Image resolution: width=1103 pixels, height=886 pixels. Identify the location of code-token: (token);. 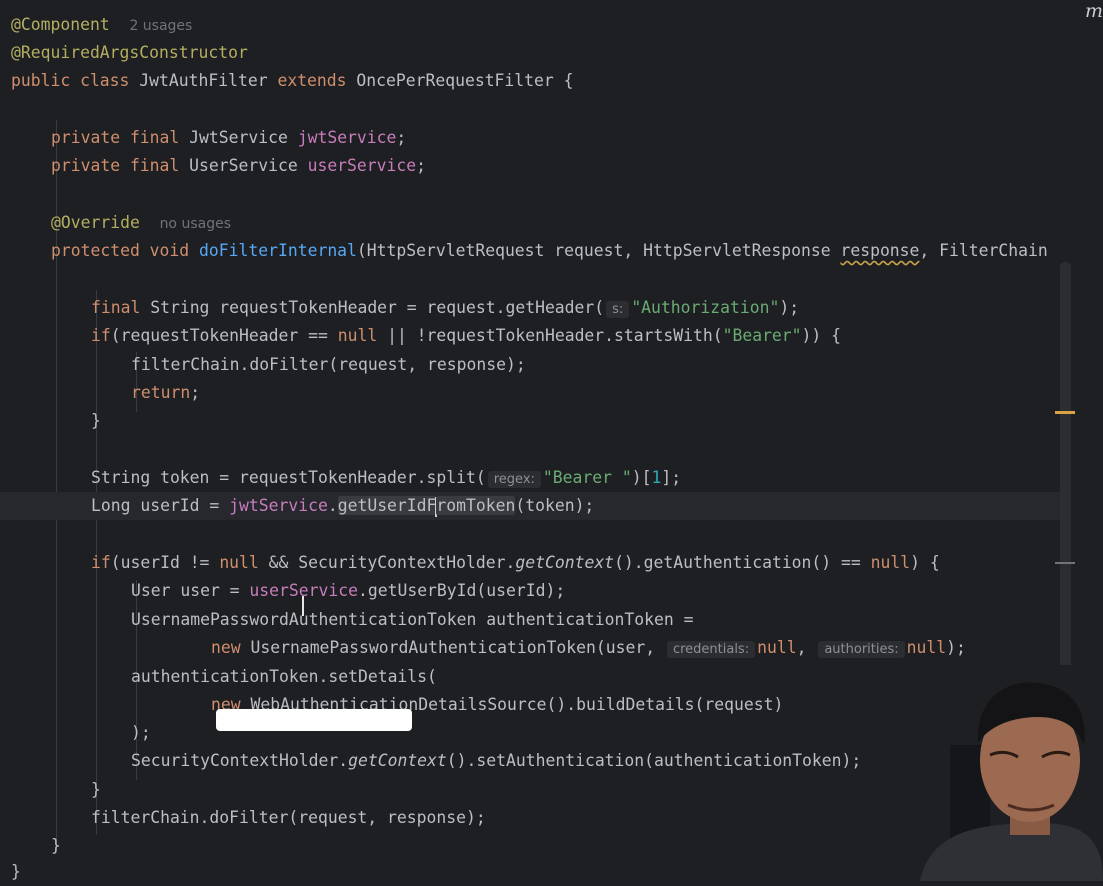
(555, 505).